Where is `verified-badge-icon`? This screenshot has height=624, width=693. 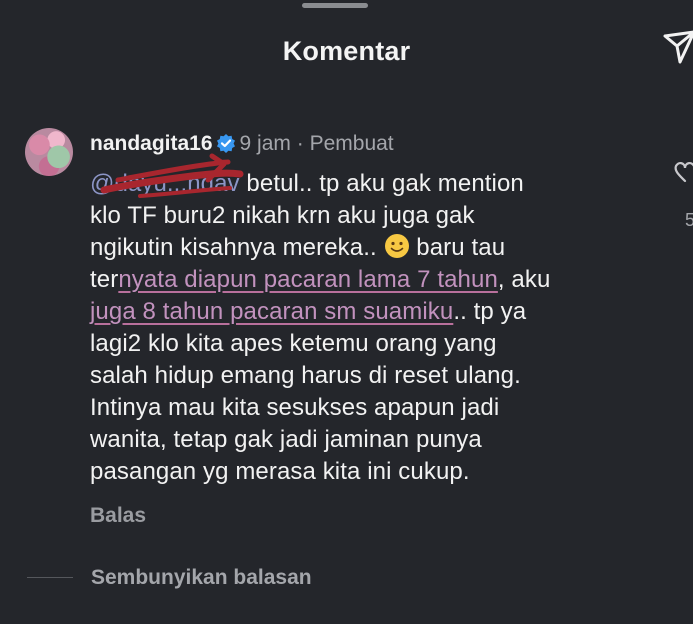 verified-badge-icon is located at coordinates (225, 143).